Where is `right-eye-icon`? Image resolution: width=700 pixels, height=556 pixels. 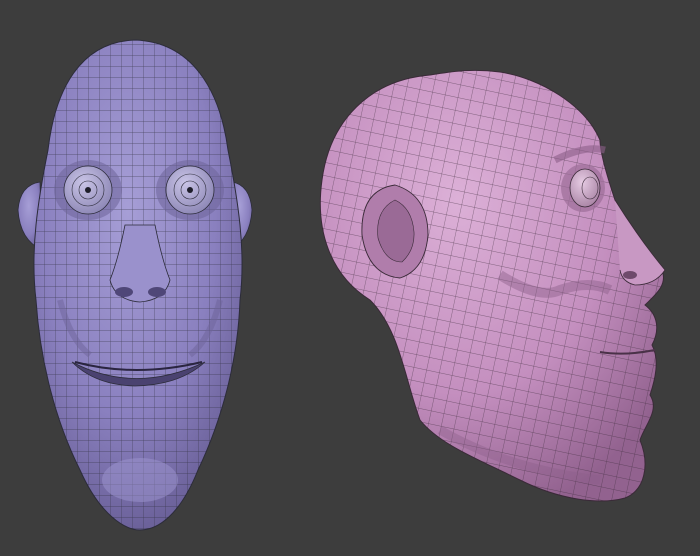
right-eye-icon is located at coordinates (190, 190).